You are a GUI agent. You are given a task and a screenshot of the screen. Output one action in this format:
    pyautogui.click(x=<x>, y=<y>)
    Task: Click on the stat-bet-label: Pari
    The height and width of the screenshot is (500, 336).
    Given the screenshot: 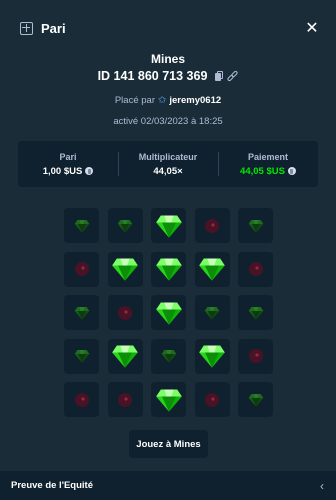 What is the action you would take?
    pyautogui.click(x=68, y=156)
    